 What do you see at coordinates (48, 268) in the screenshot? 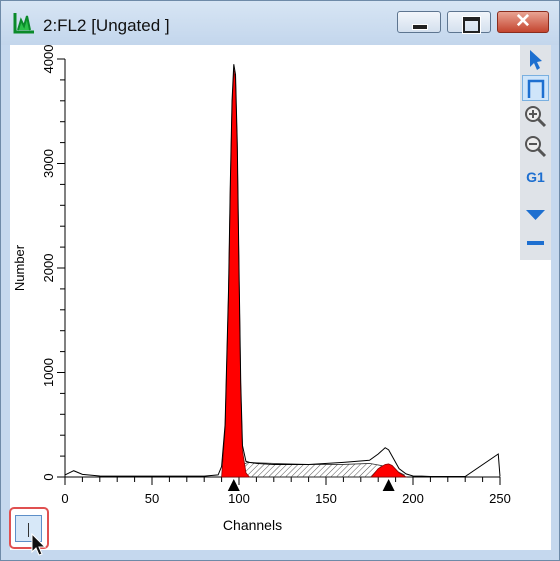
I see `y-tick-label: 2000` at bounding box center [48, 268].